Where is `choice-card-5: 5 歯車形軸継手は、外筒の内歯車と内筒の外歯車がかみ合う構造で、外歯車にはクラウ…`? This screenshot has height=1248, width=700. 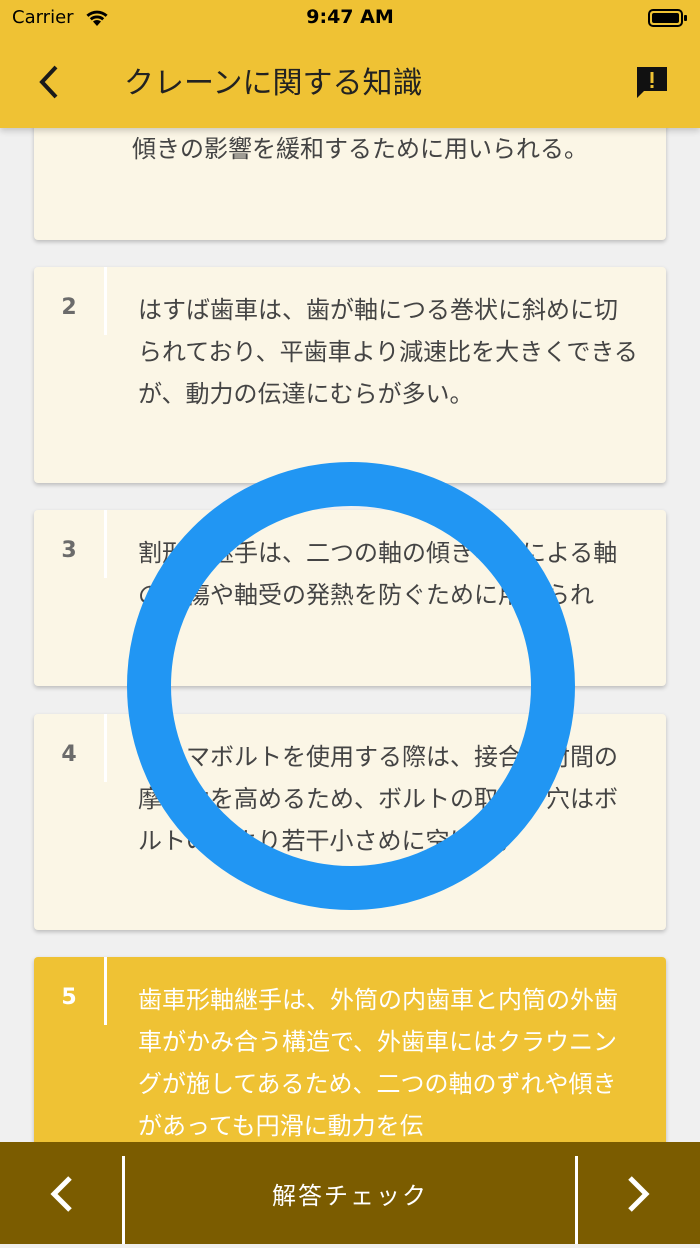
choice-card-5: 5 歯車形軸継手は、外筒の内歯車と内筒の外歯車がかみ合う構造で、外歯車にはクラウ… is located at coordinates (350, 1049).